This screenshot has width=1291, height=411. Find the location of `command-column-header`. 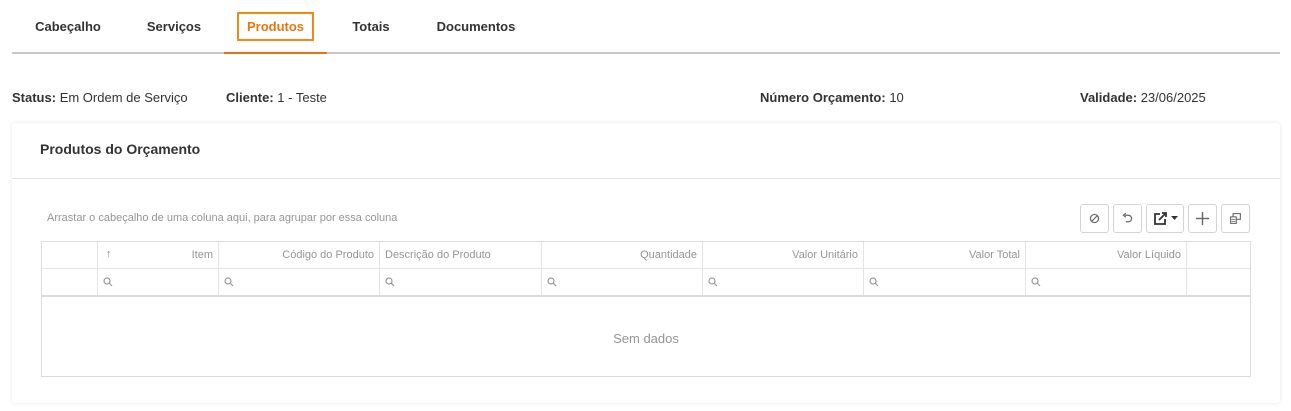

command-column-header is located at coordinates (1218, 255).